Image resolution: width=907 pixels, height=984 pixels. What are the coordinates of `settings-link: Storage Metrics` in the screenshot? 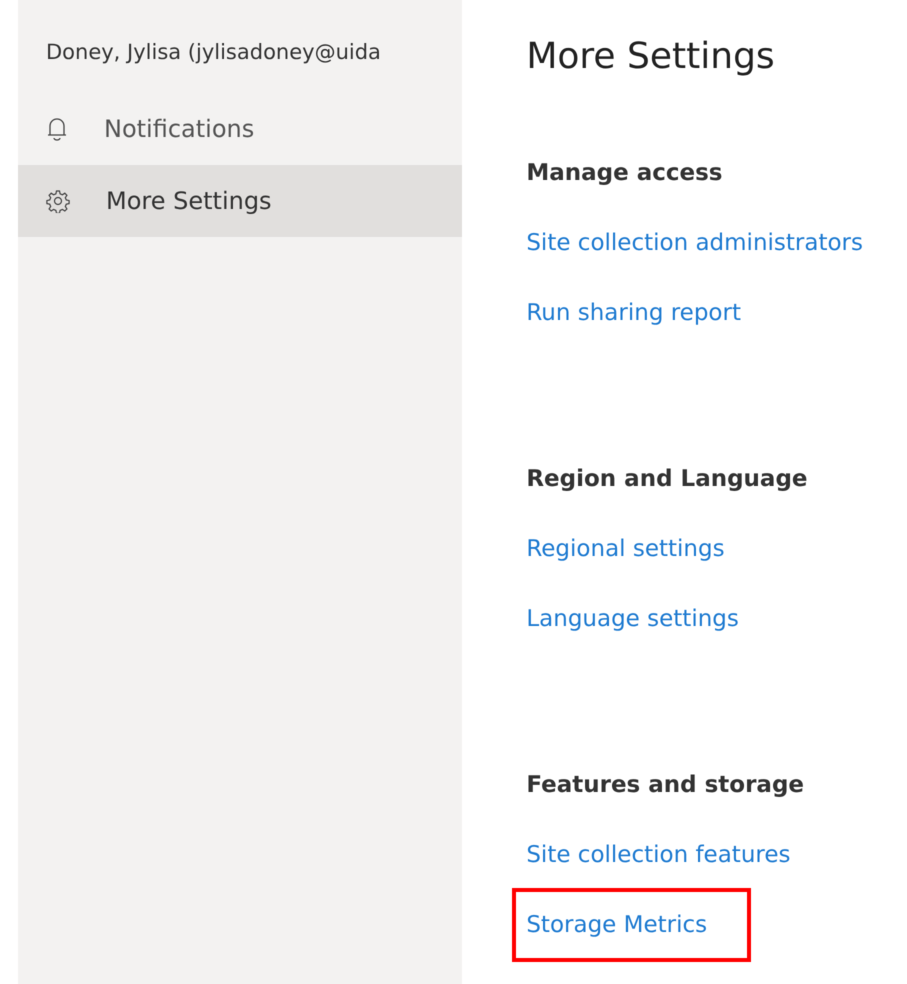 It's located at (617, 925).